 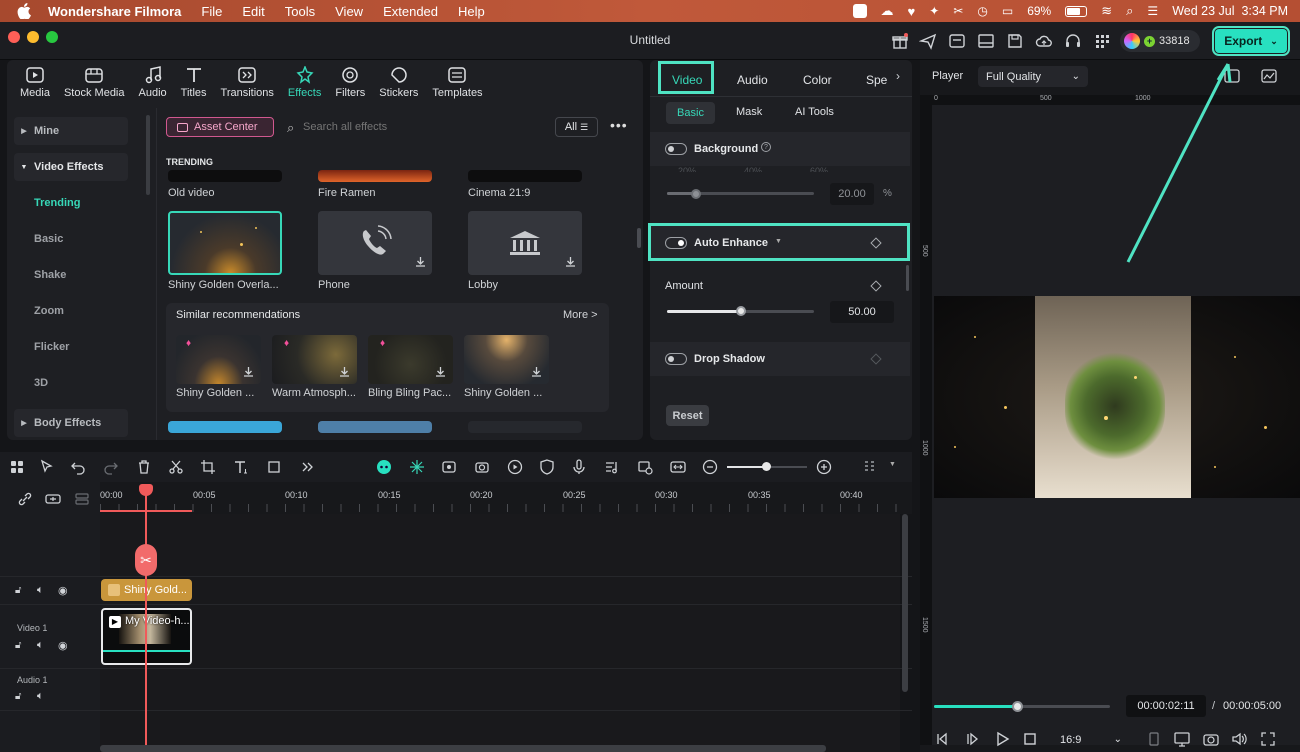 What do you see at coordinates (148, 155) in the screenshot?
I see `sidebar-scrollbar` at bounding box center [148, 155].